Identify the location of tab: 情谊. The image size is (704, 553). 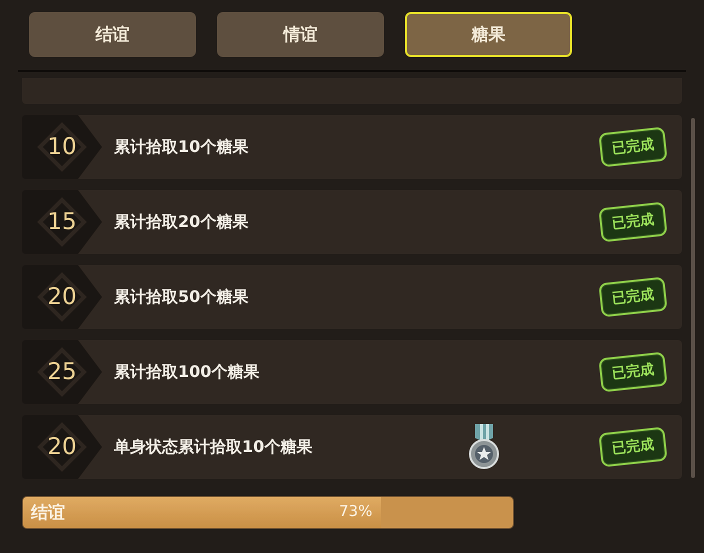
(300, 34).